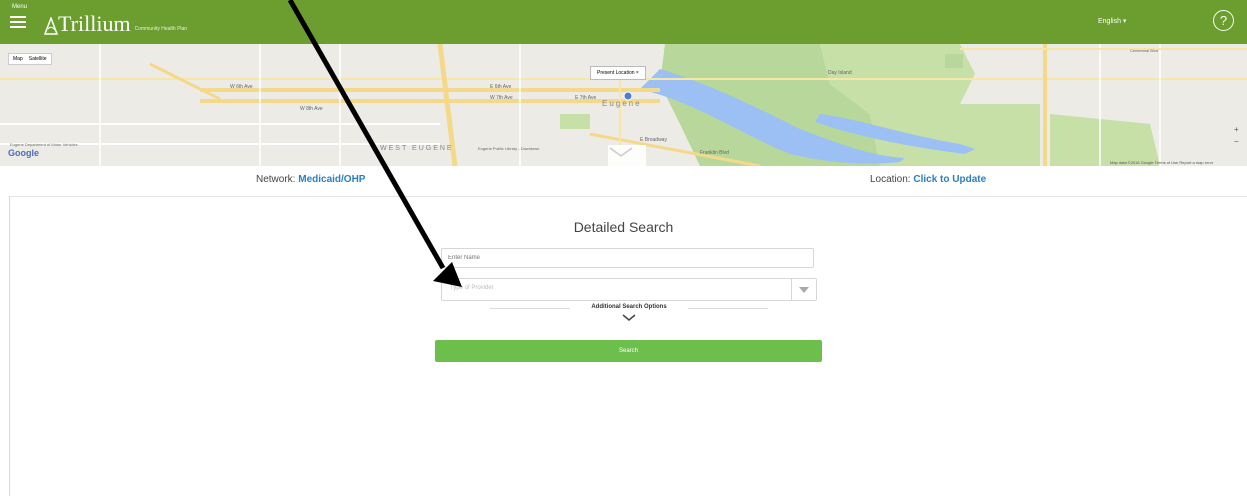 Image resolution: width=1247 pixels, height=496 pixels. I want to click on left-border, so click(9, 346).